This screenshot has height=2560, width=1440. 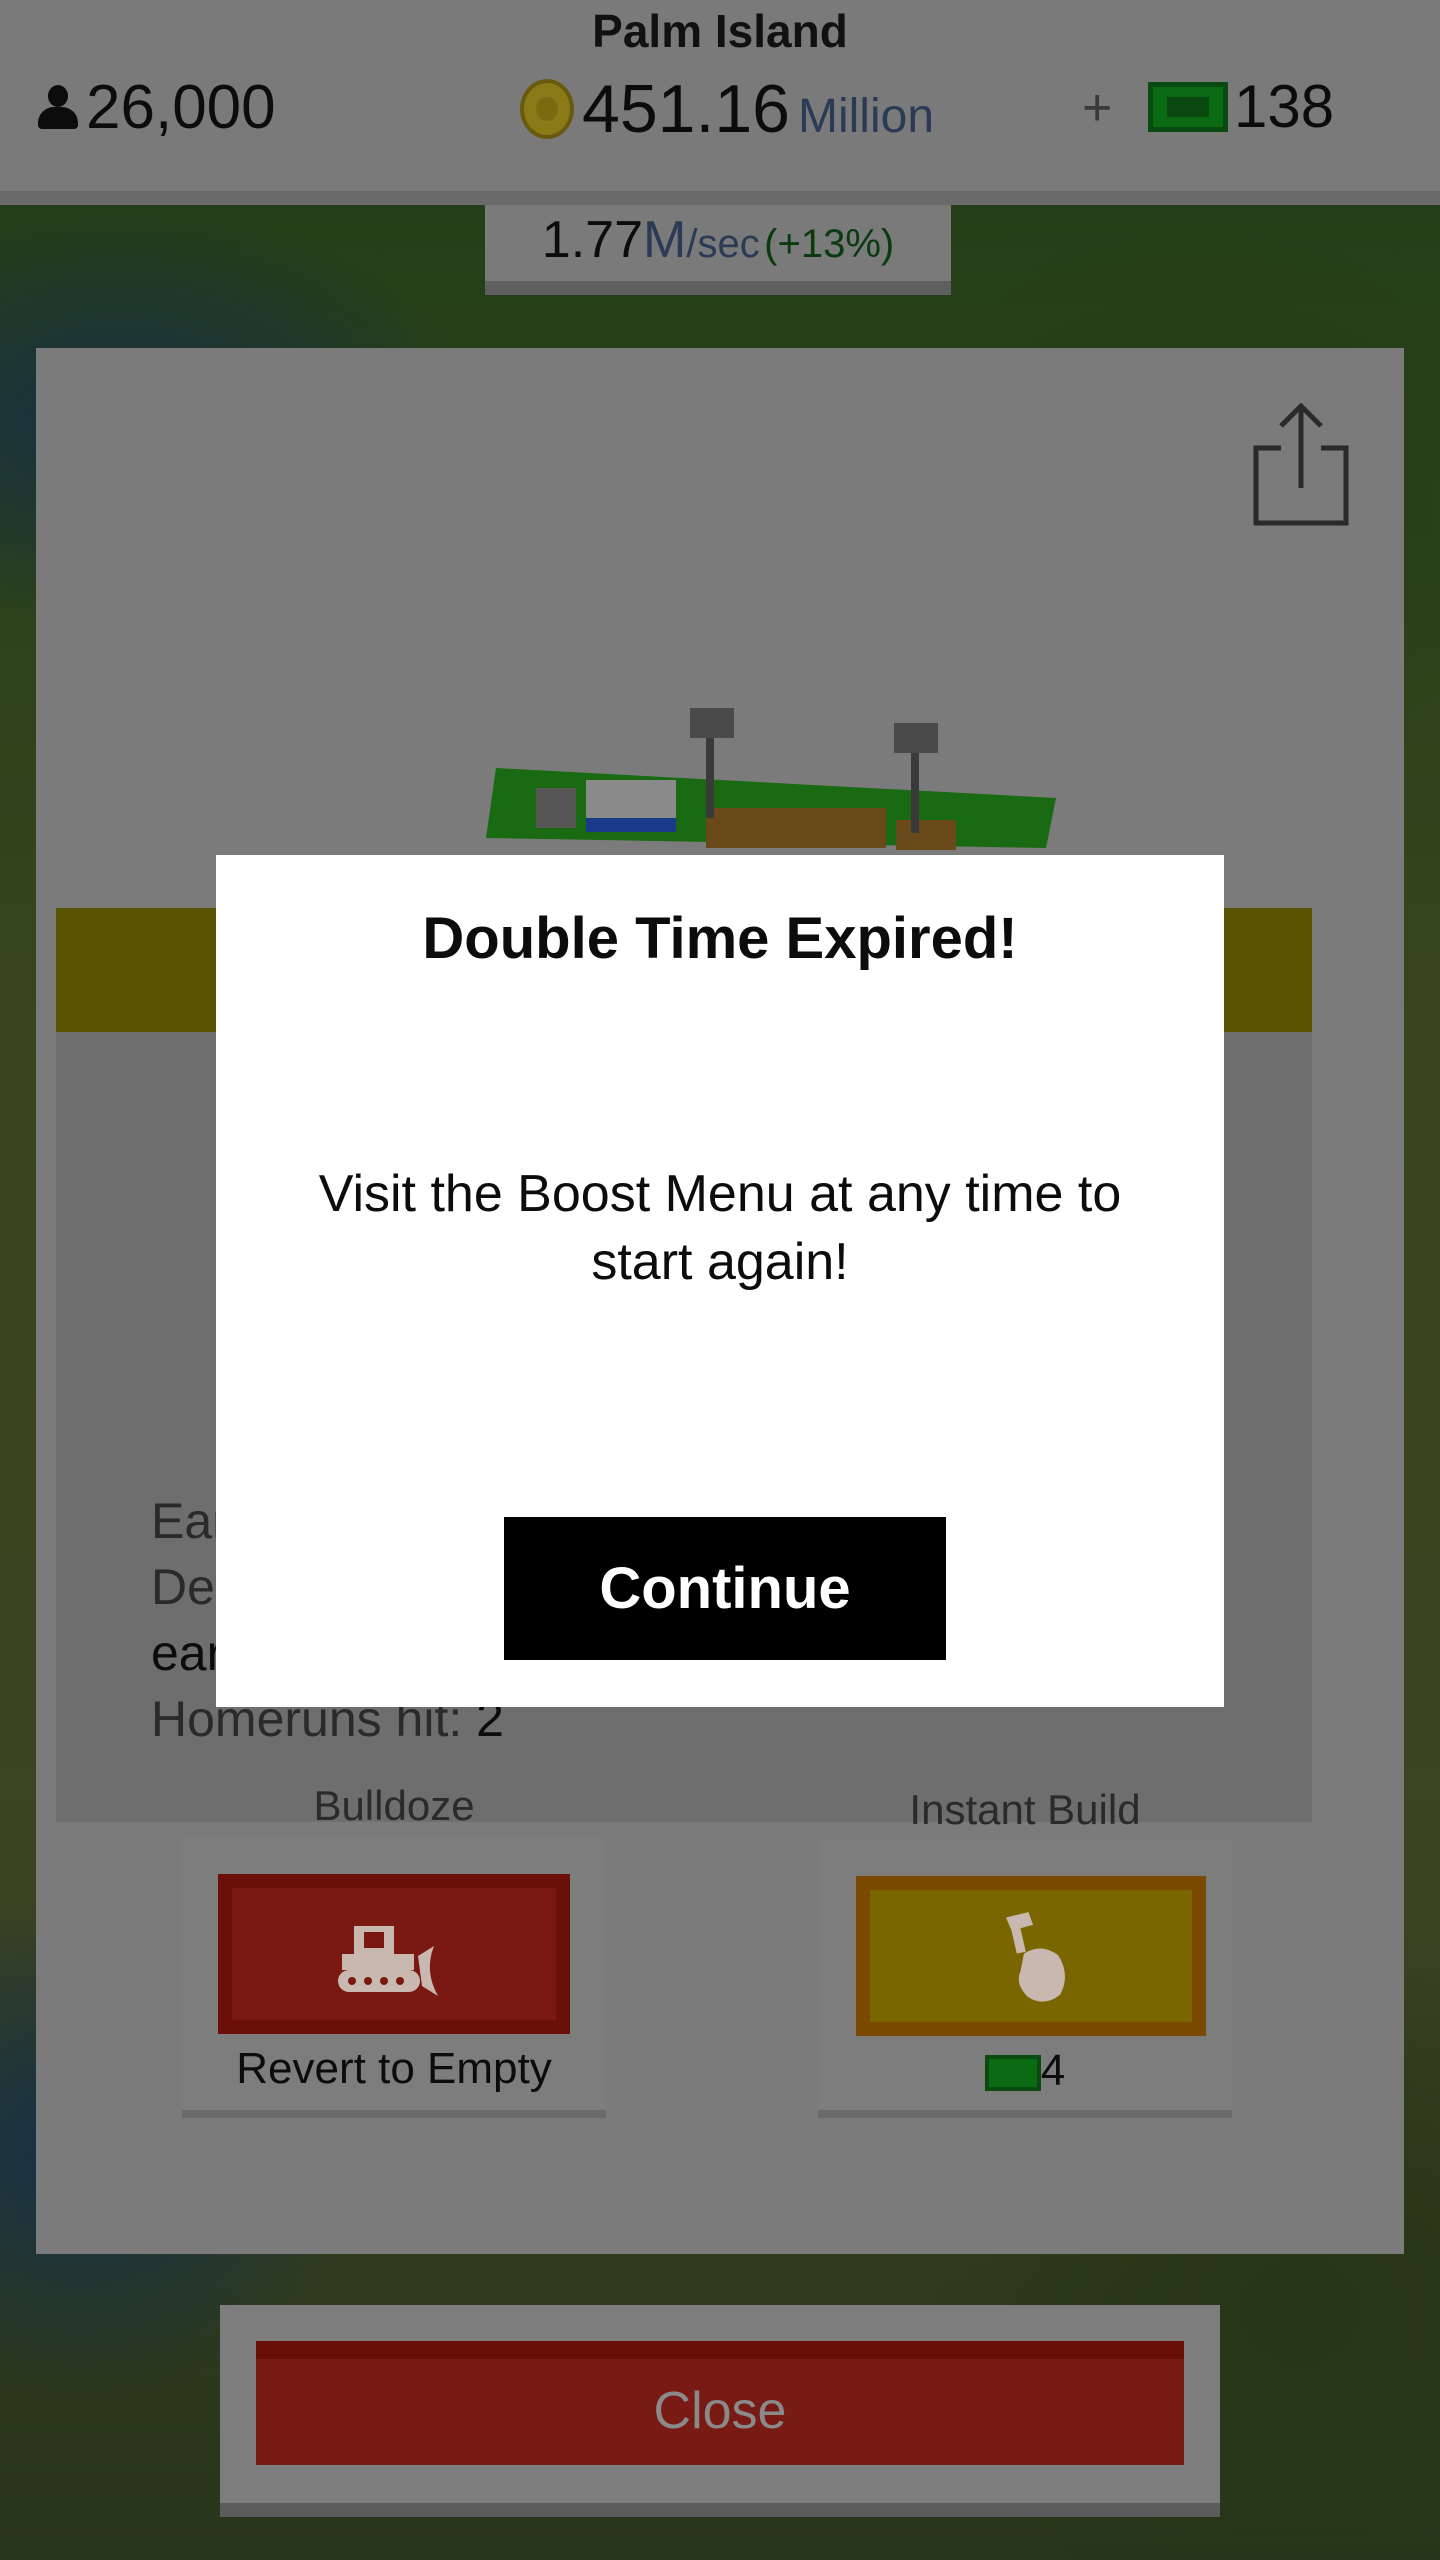 What do you see at coordinates (388, 1961) in the screenshot?
I see `bulldozer-icon` at bounding box center [388, 1961].